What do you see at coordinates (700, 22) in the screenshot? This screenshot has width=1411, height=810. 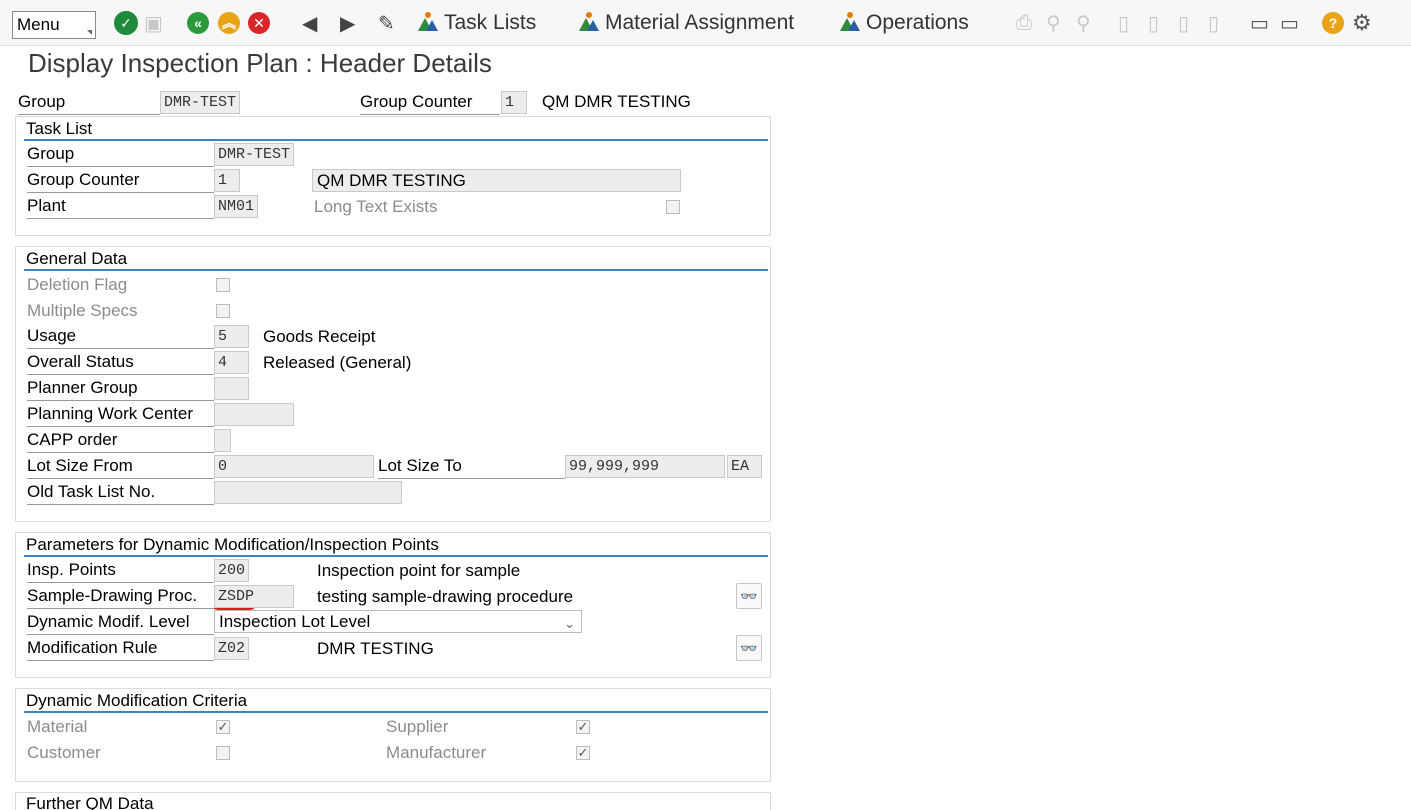 I see `material-assignment-label: Material Assignment` at bounding box center [700, 22].